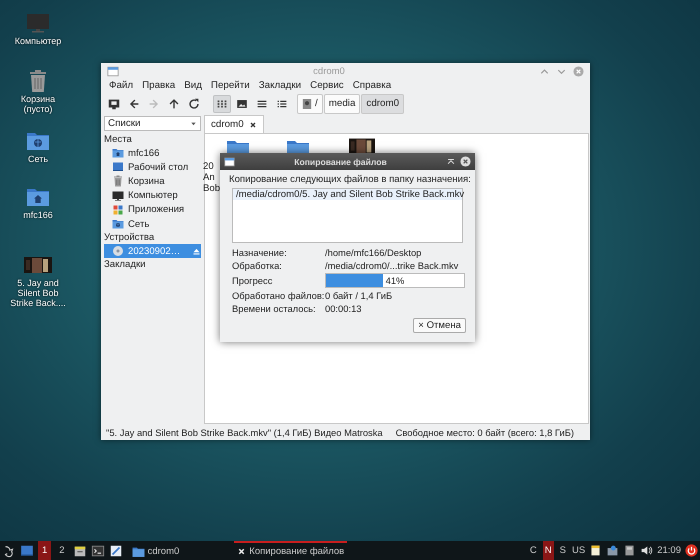 The image size is (700, 560). I want to click on field-label: Времени осталось:, so click(274, 308).